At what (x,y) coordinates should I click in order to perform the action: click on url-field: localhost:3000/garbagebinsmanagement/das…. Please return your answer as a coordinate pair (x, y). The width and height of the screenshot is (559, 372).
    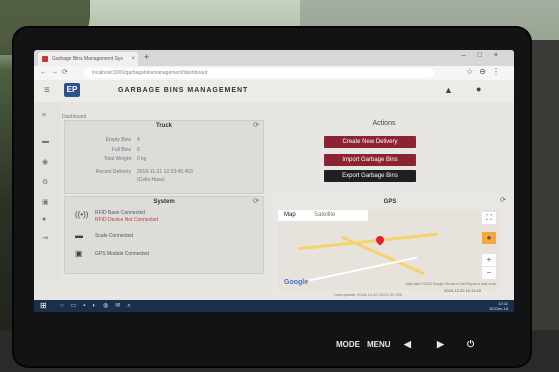
    Looking at the image, I should click on (259, 73).